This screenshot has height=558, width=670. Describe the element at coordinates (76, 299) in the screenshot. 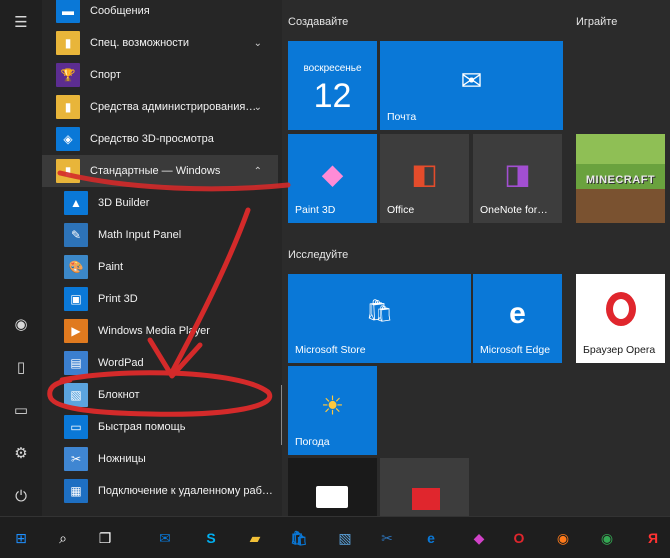

I see `app-icon: ▣` at that location.